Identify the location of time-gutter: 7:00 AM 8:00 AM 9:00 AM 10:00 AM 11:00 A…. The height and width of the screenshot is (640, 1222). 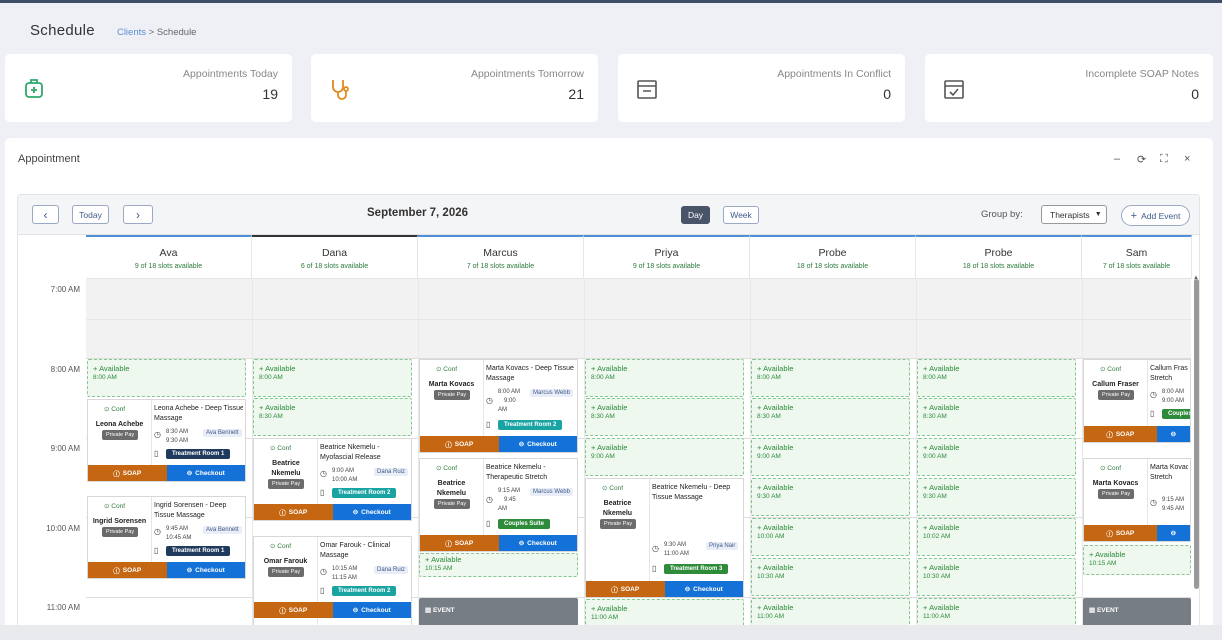
(52, 455).